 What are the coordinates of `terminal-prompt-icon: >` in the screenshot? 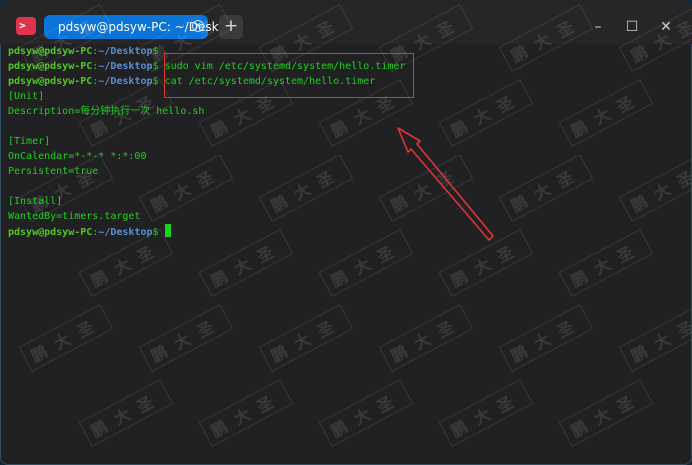 It's located at (22, 25).